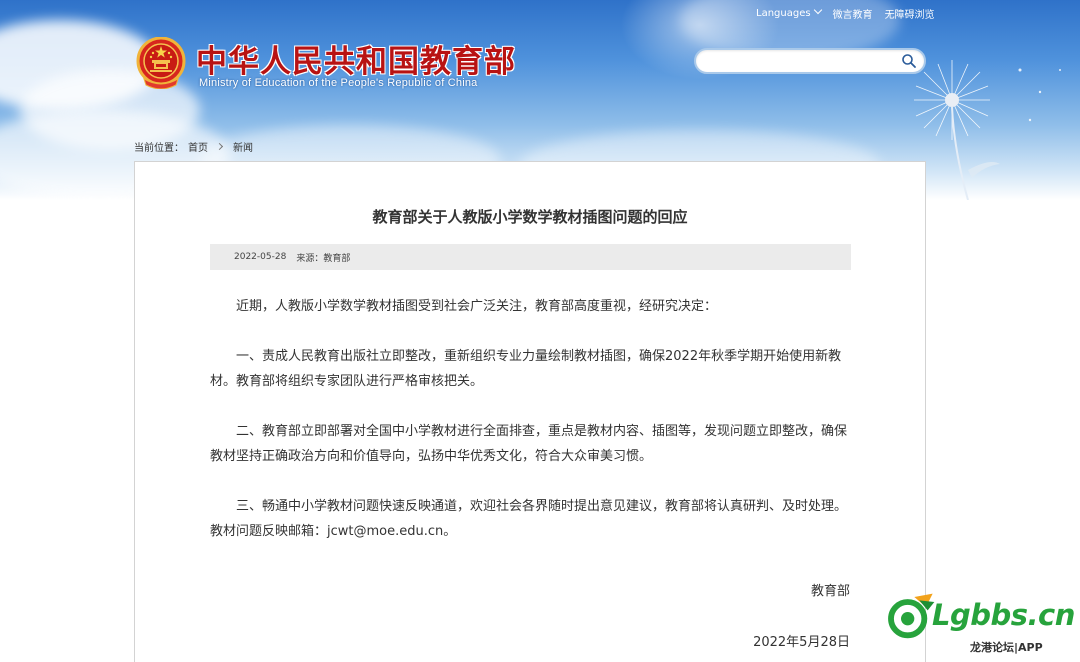 This screenshot has width=1080, height=662. I want to click on article-signature: 教育部, so click(830, 591).